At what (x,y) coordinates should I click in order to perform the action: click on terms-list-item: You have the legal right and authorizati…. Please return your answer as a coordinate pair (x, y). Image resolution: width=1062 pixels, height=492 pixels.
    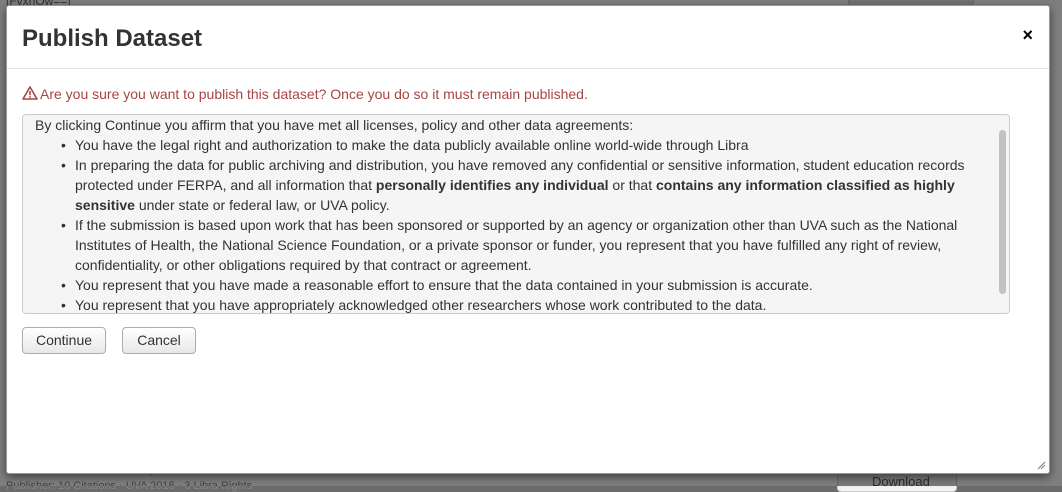
    Looking at the image, I should click on (528, 145).